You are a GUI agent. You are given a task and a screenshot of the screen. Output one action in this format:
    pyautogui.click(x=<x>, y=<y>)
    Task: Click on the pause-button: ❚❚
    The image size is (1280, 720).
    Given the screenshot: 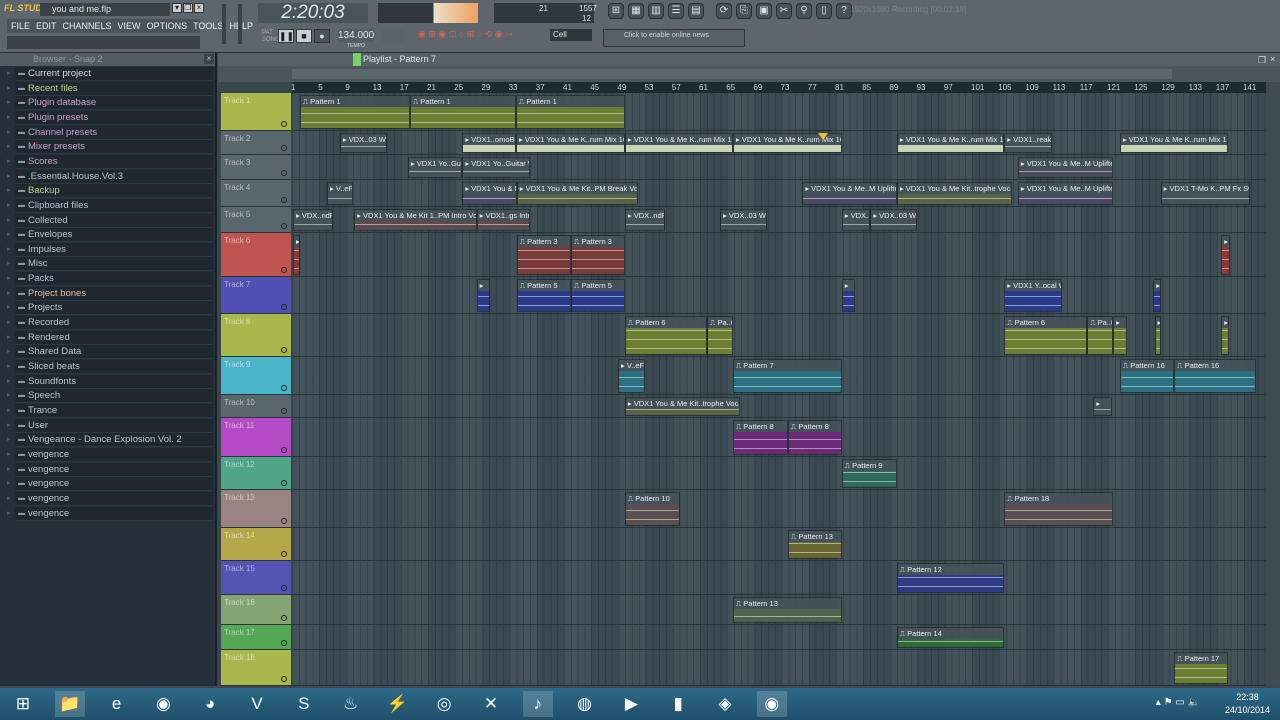 What is the action you would take?
    pyautogui.click(x=286, y=36)
    